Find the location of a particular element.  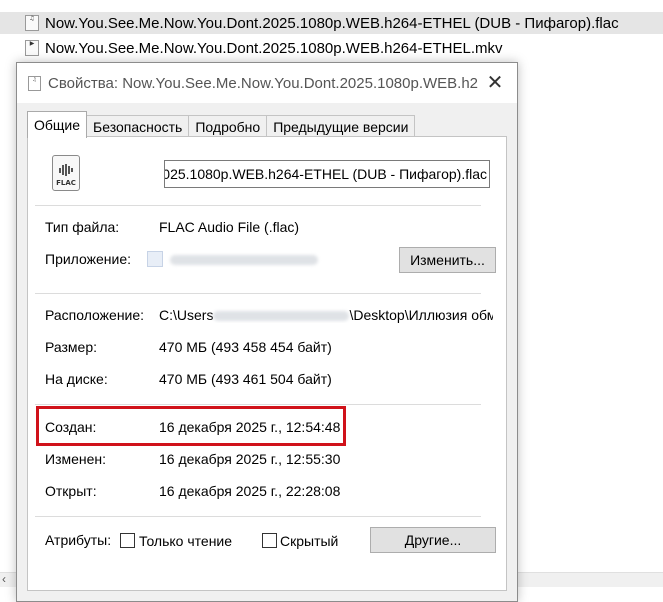

created-label: Создан: is located at coordinates (71, 427).